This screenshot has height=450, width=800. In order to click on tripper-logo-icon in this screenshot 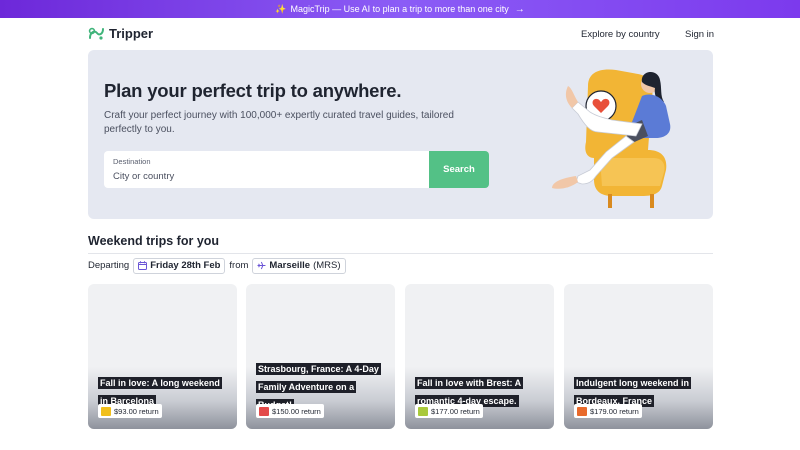, I will do `click(96, 33)`.